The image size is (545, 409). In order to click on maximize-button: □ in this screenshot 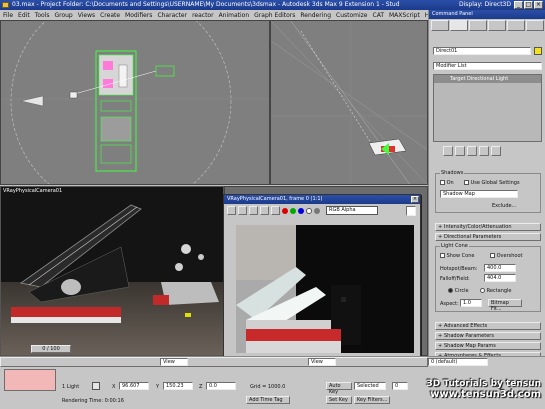, I will do `click(528, 5)`.